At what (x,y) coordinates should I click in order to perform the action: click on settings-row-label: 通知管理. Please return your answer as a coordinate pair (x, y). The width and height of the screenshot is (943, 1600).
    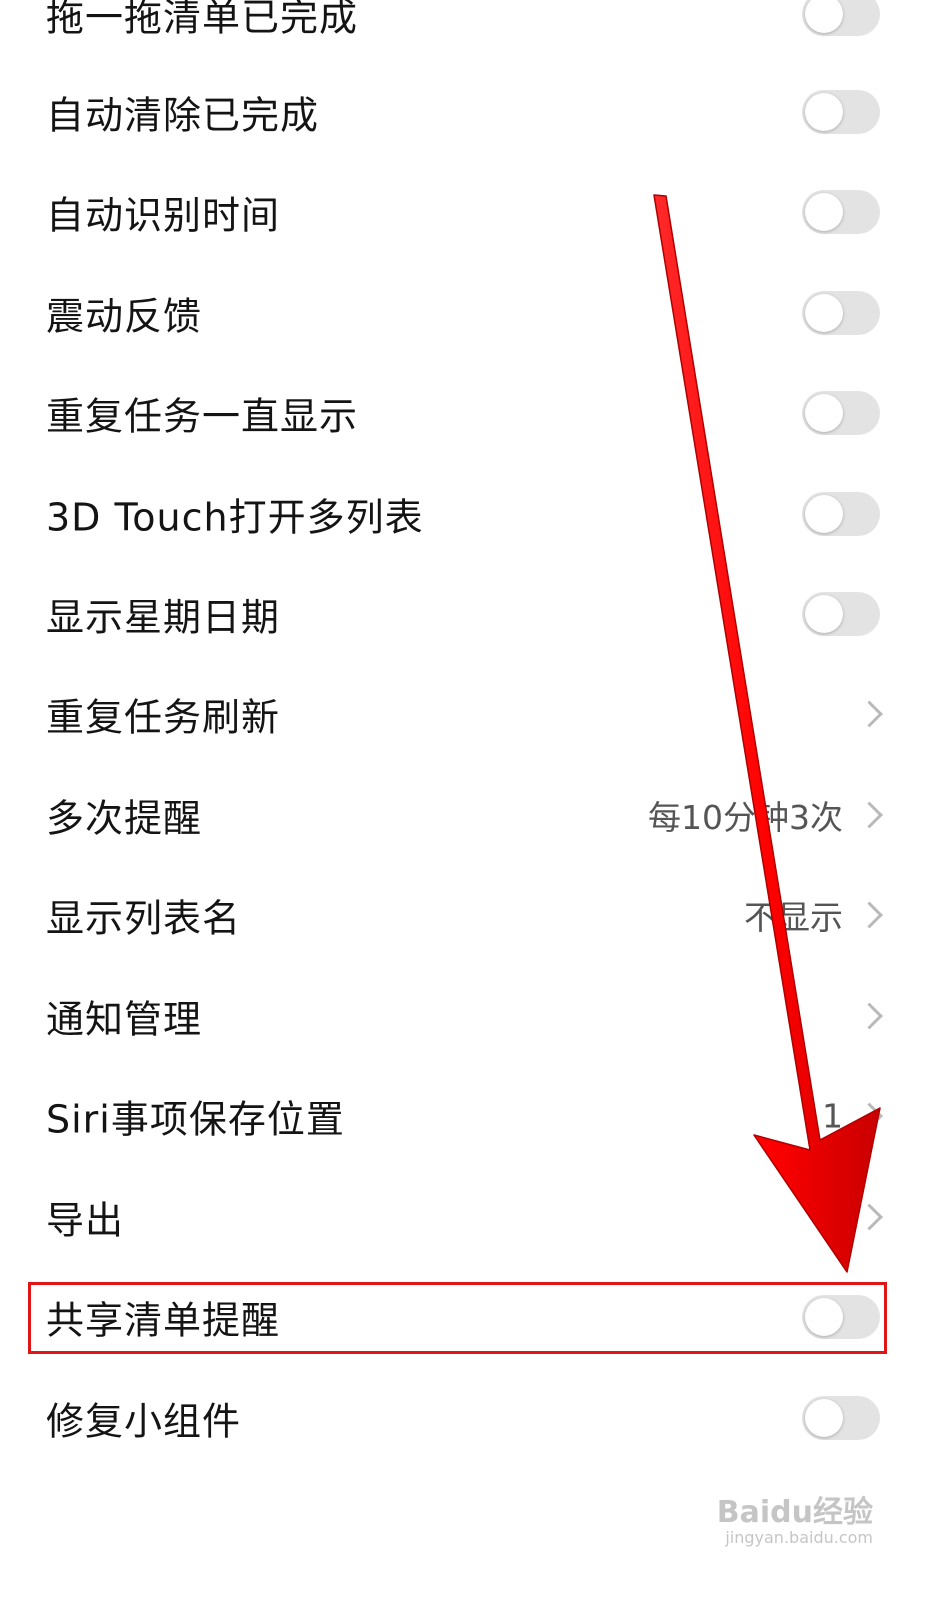
    Looking at the image, I should click on (124, 1019).